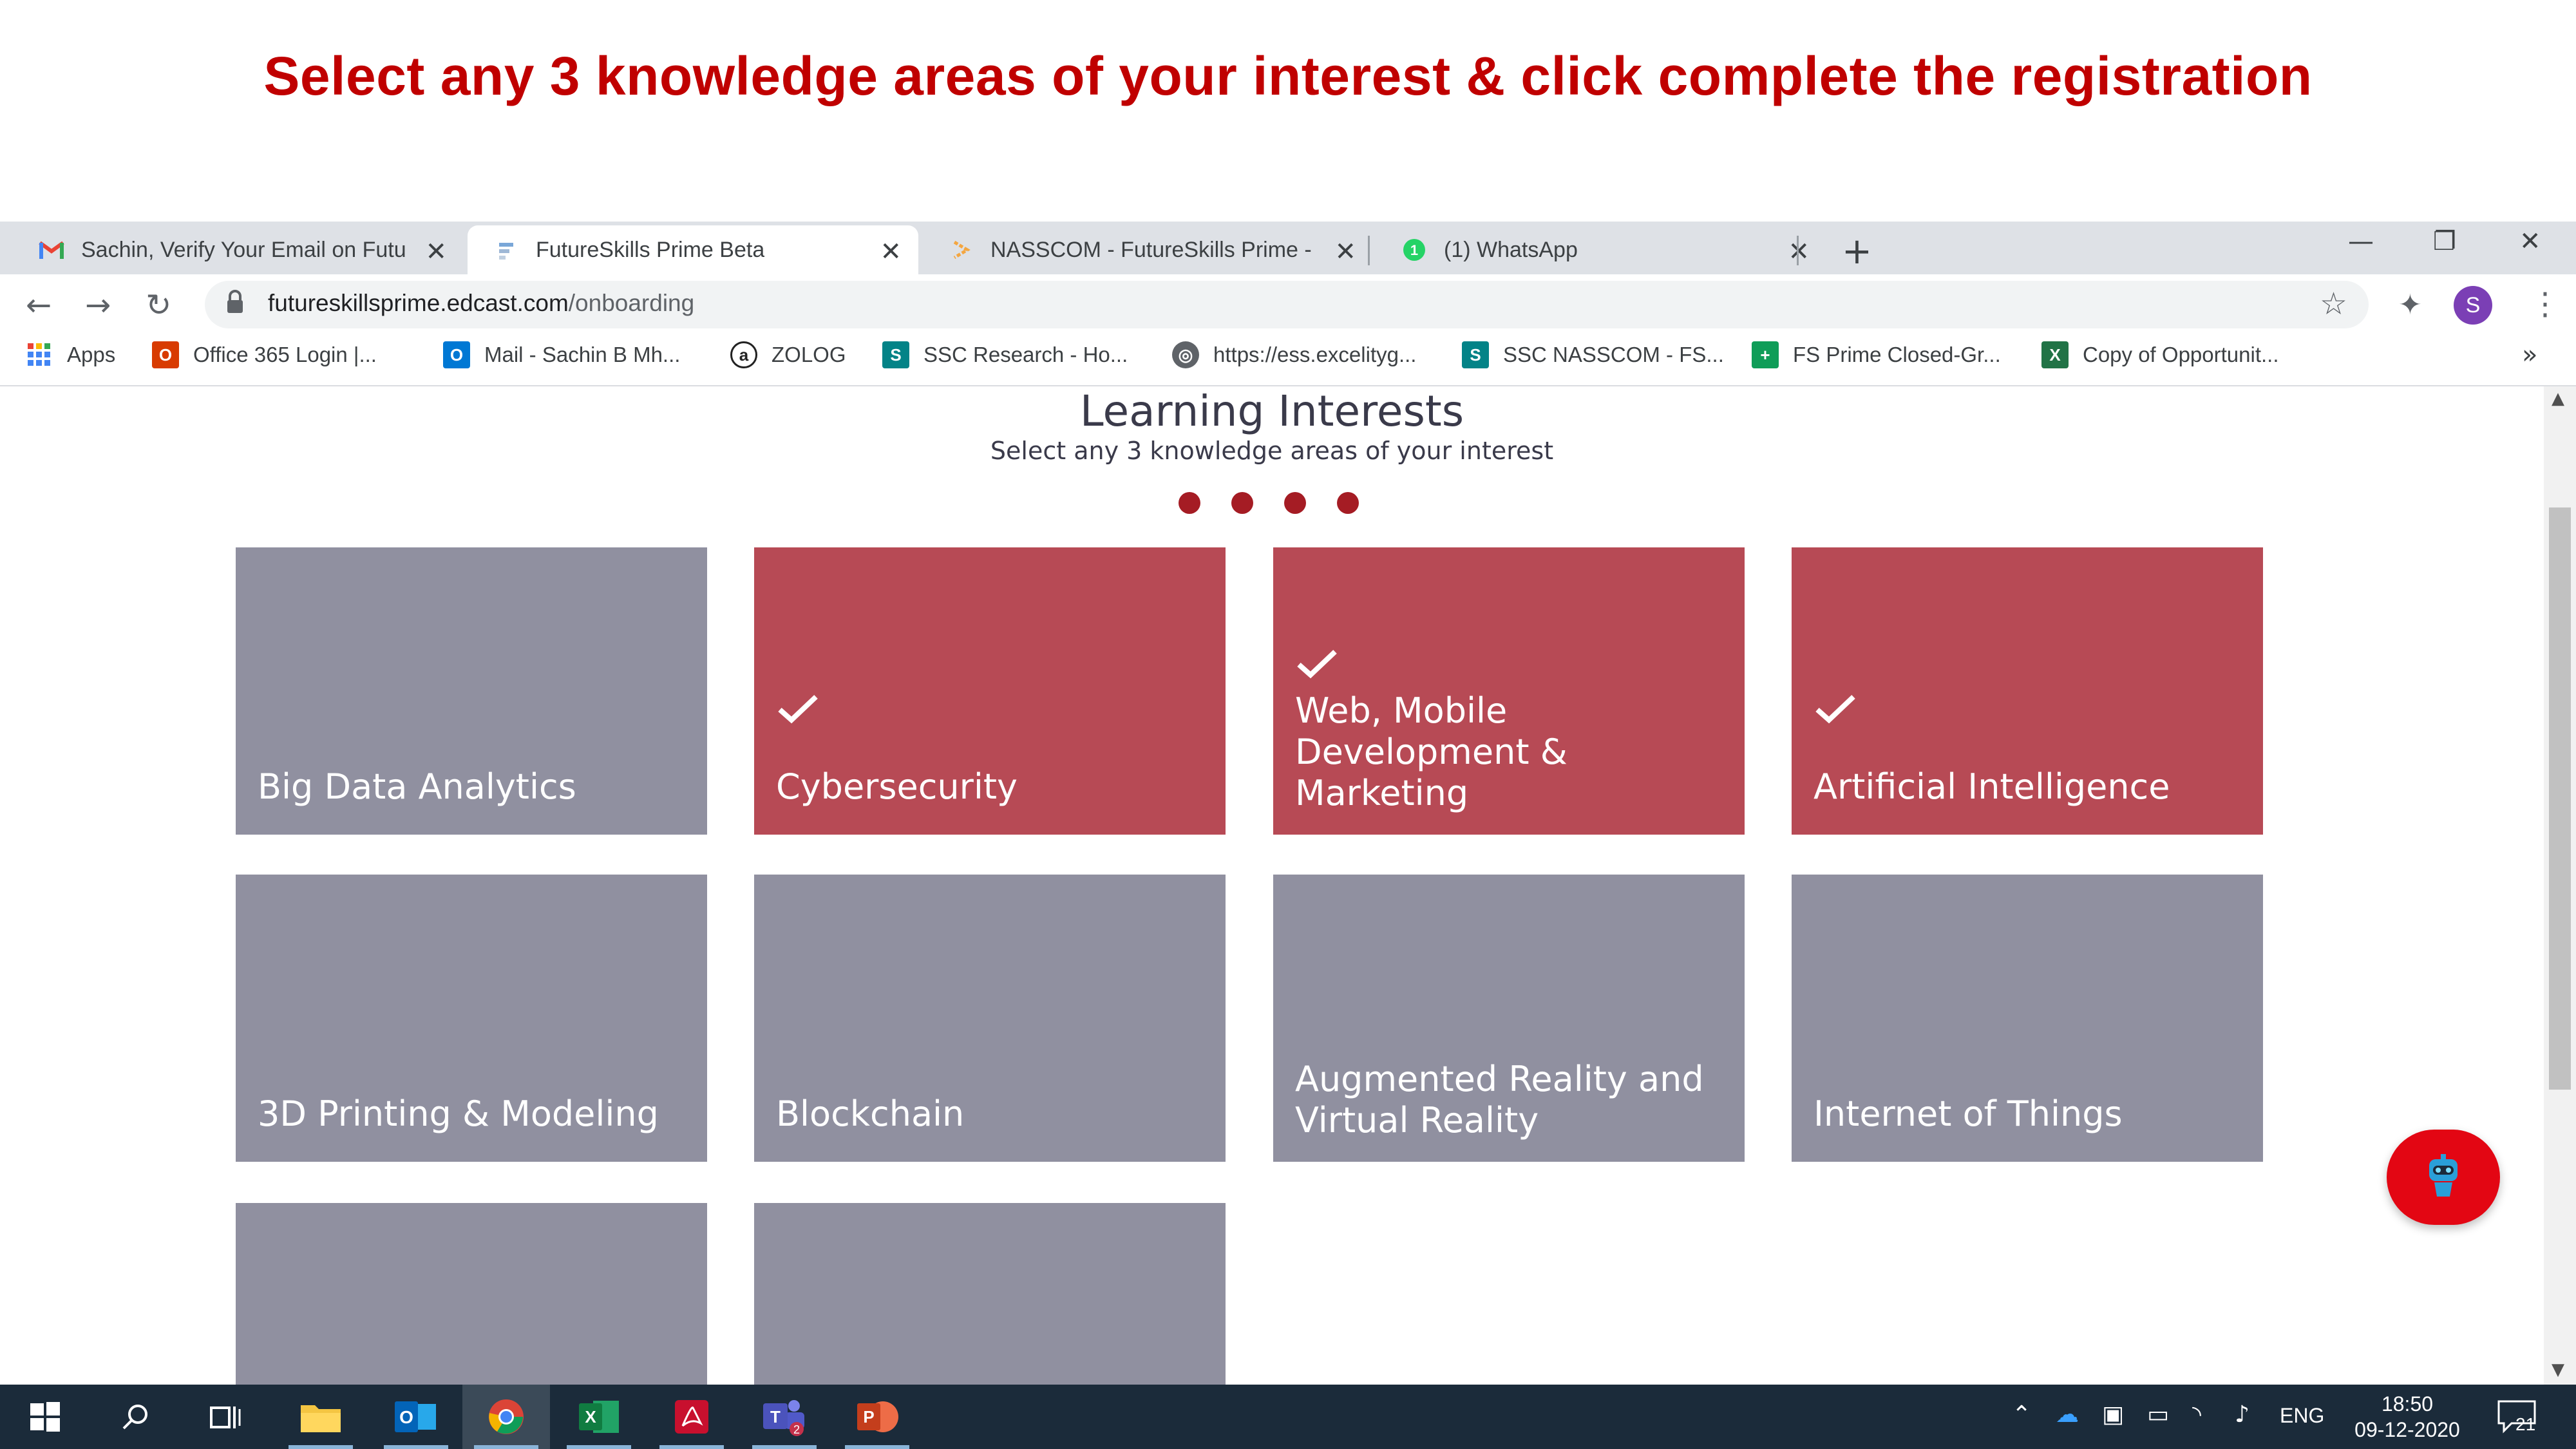  Describe the element at coordinates (2242, 1415) in the screenshot. I see `volume-icon: ♪` at that location.